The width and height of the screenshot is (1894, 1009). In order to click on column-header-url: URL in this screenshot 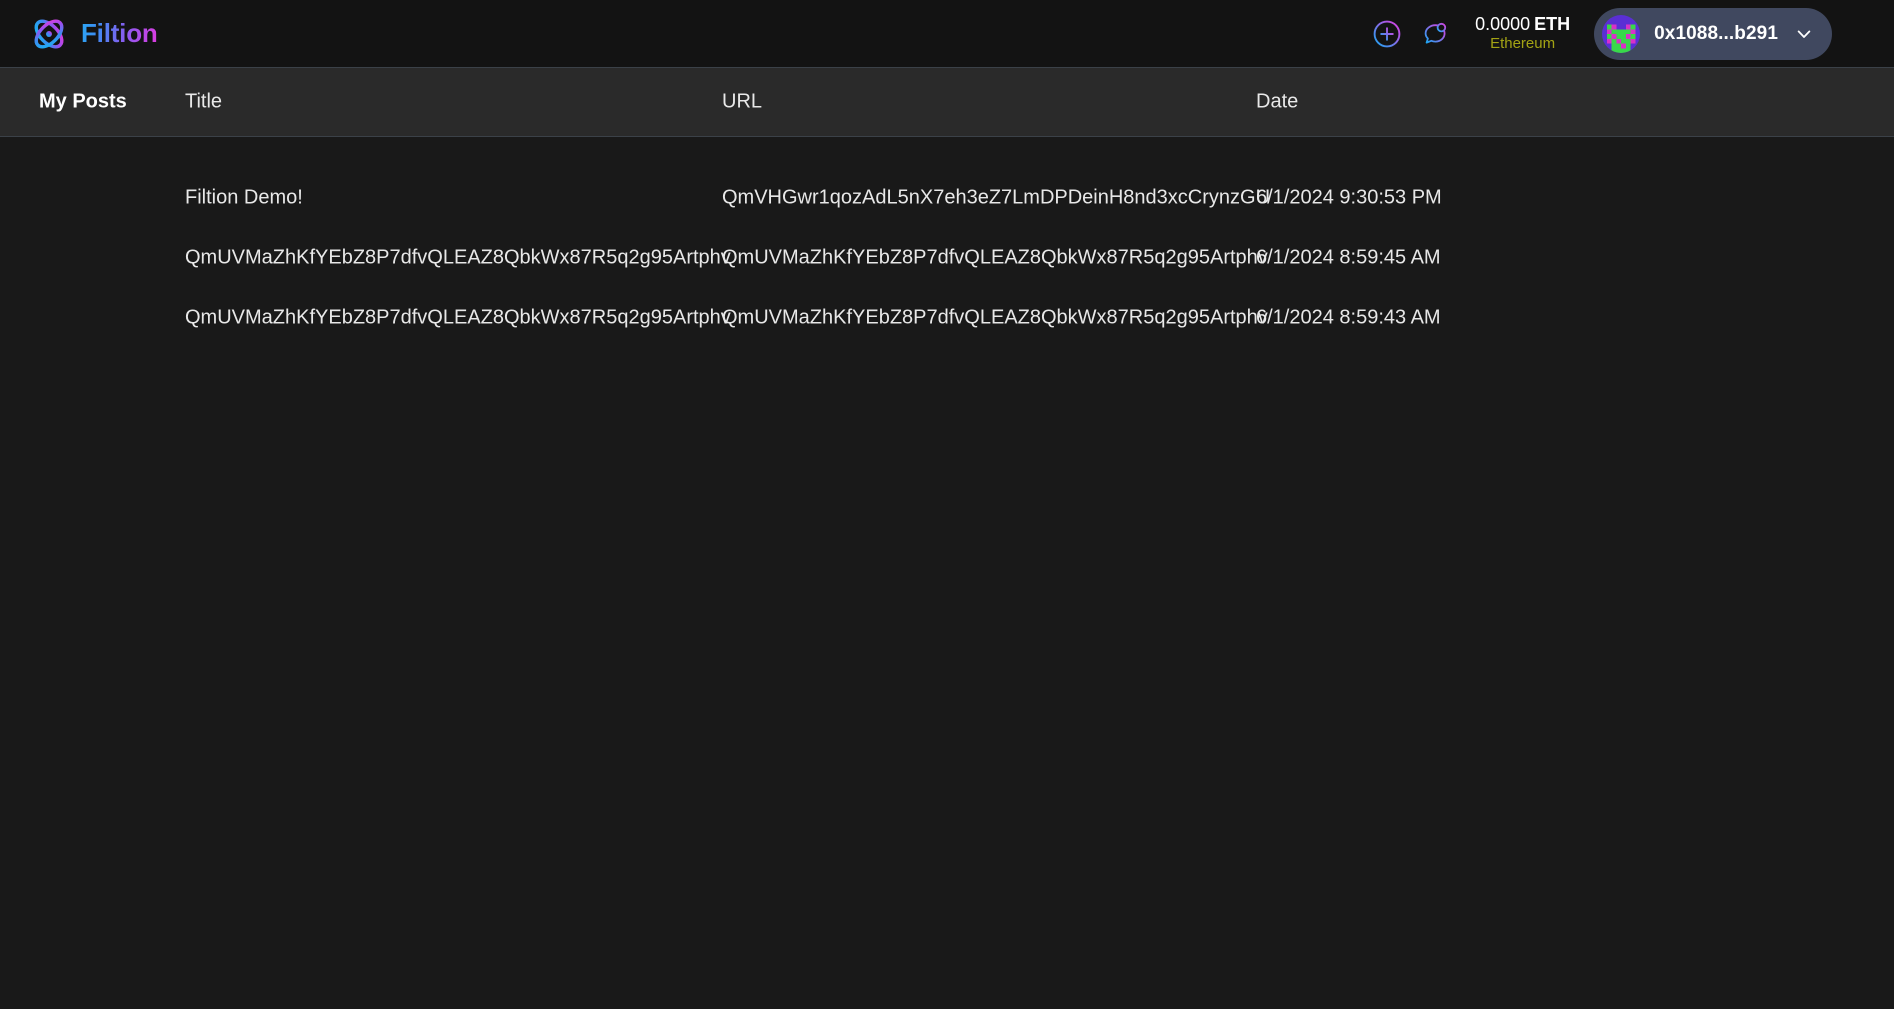, I will do `click(742, 102)`.